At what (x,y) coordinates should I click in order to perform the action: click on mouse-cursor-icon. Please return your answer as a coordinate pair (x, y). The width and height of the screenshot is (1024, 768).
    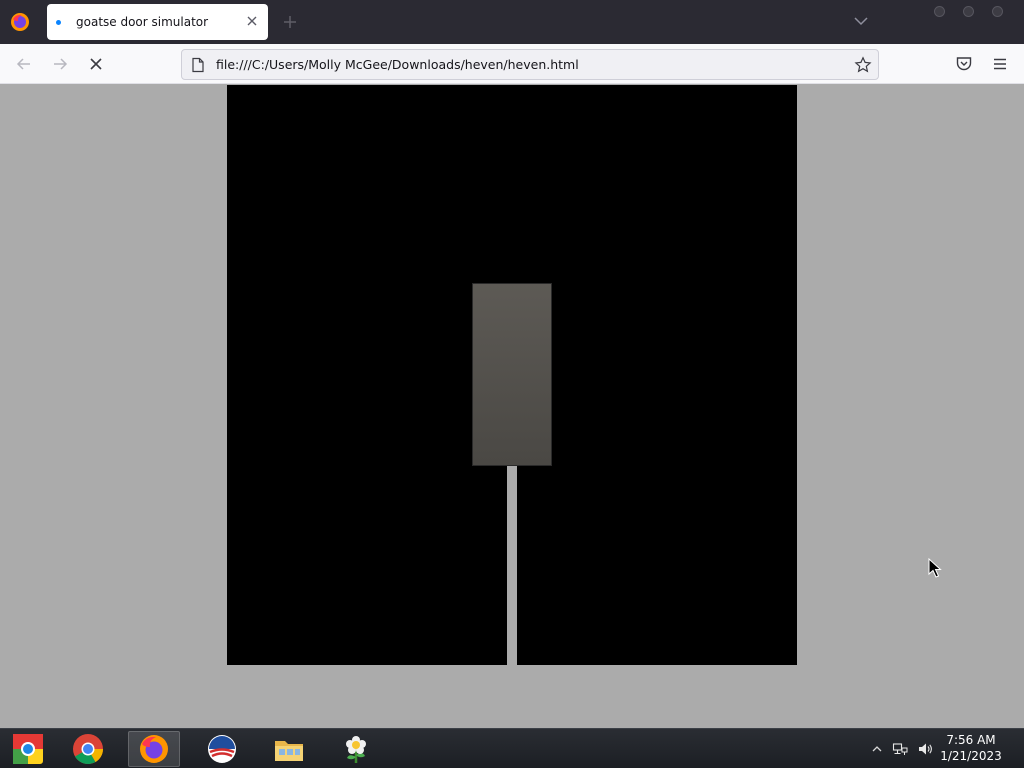
    Looking at the image, I should click on (935, 568).